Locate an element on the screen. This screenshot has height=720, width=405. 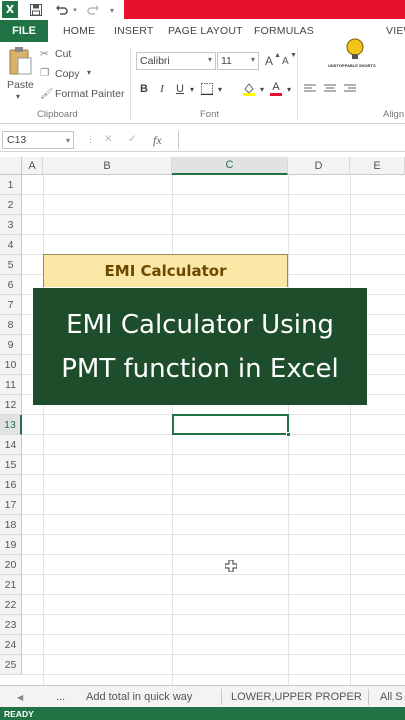
lightbulb-logo-icon is located at coordinates (355, 49).